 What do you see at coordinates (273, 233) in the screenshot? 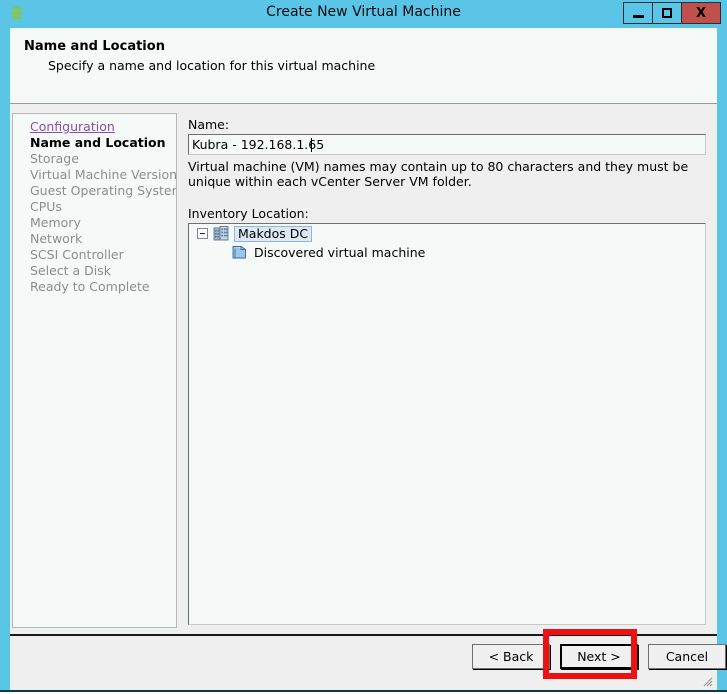
I see `tree-node-label-datacenter: Makdos DC` at bounding box center [273, 233].